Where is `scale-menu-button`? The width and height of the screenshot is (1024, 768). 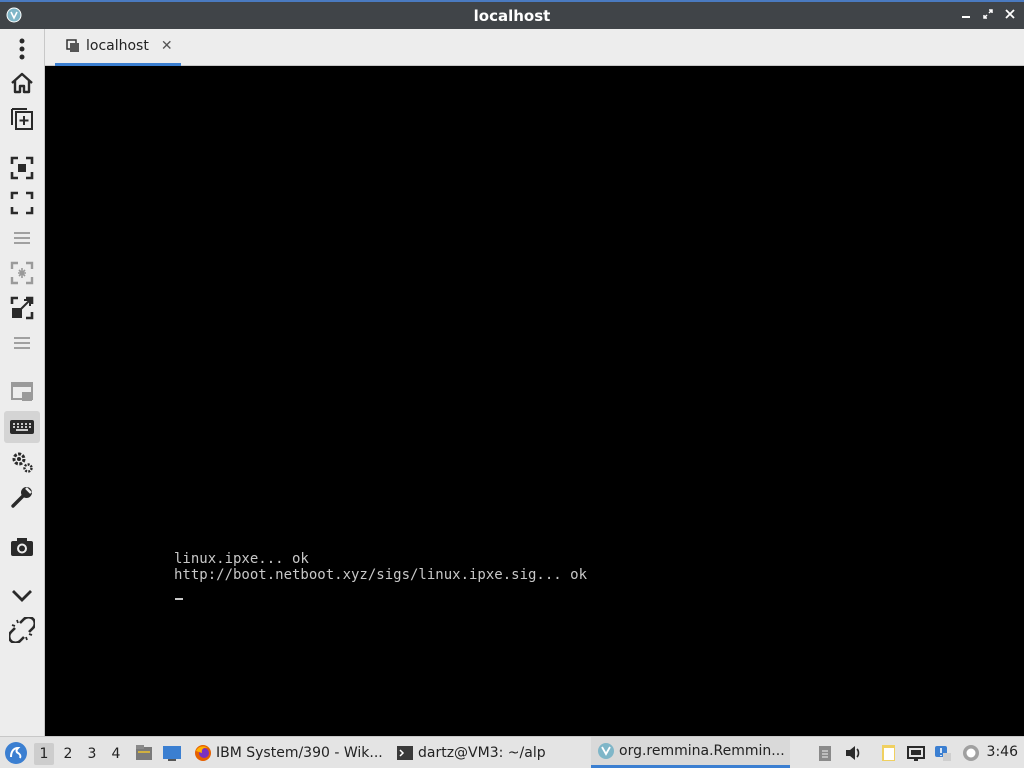
scale-menu-button is located at coordinates (22, 343).